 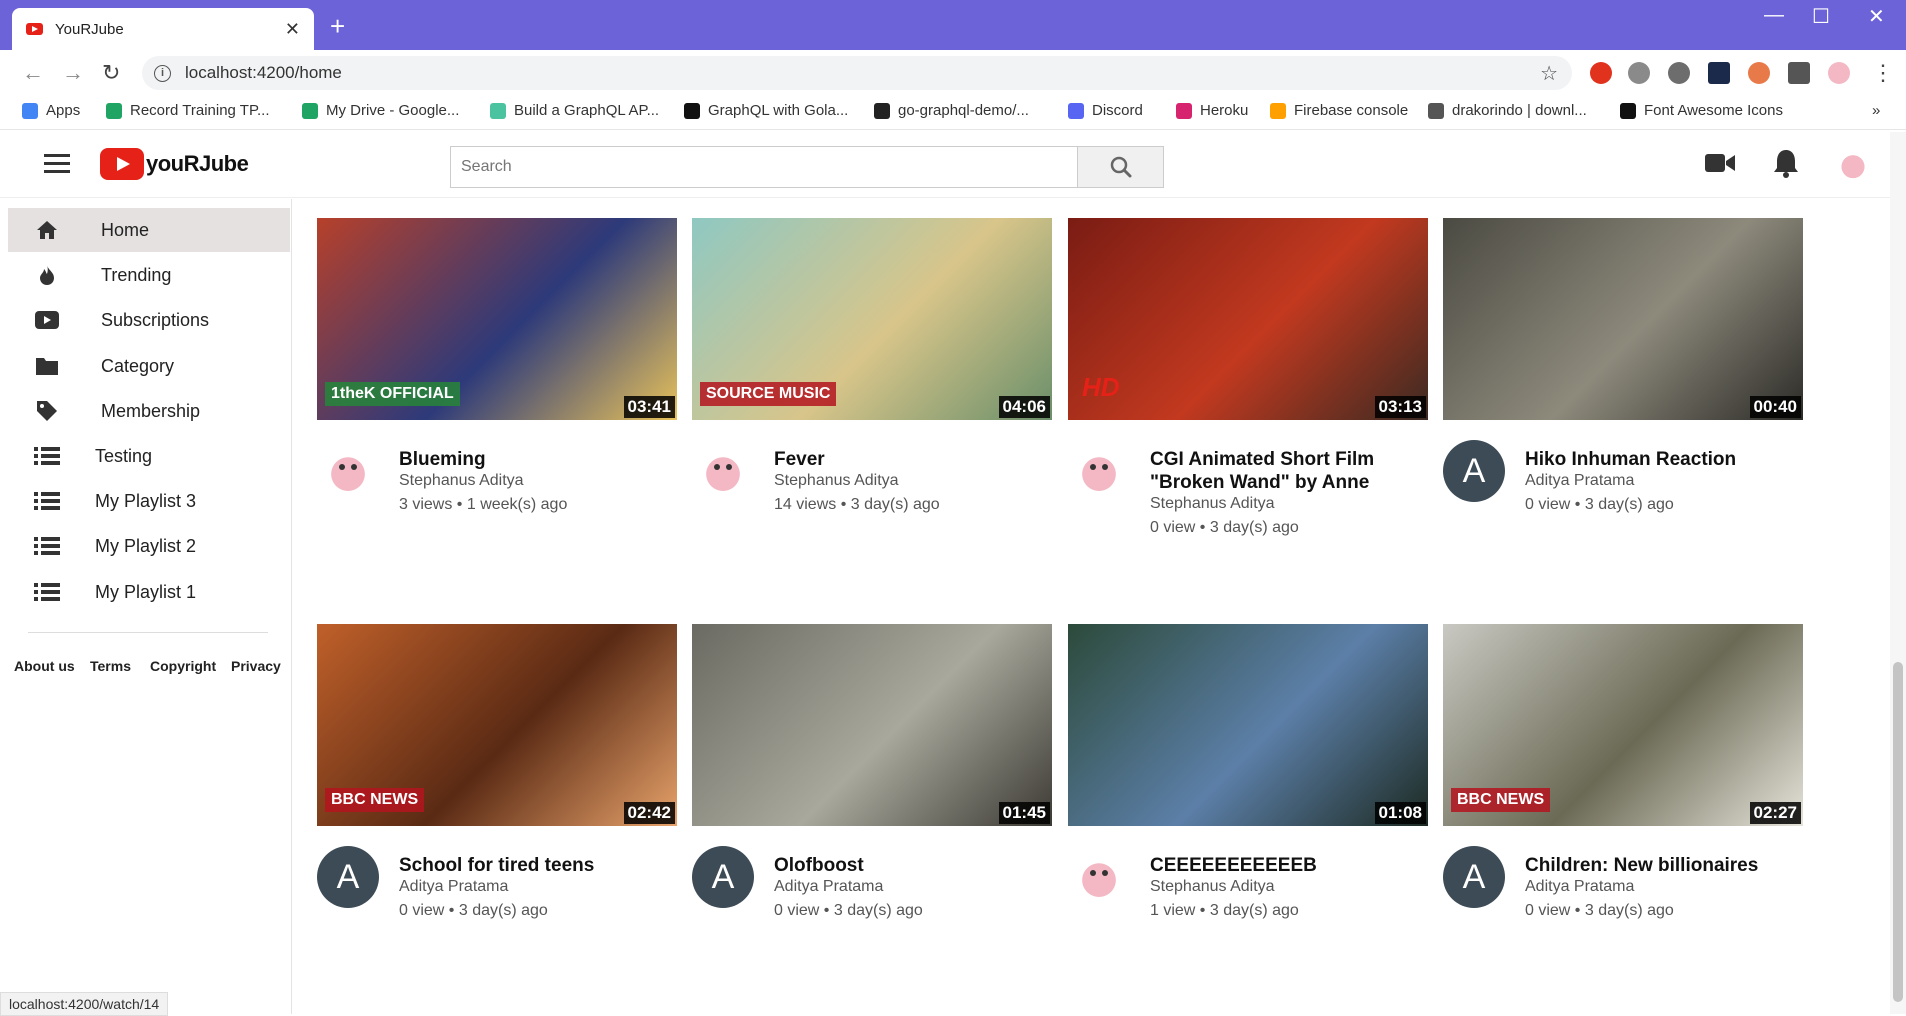 I want to click on video-thumbnail: HD 03:13, so click(x=1248, y=319).